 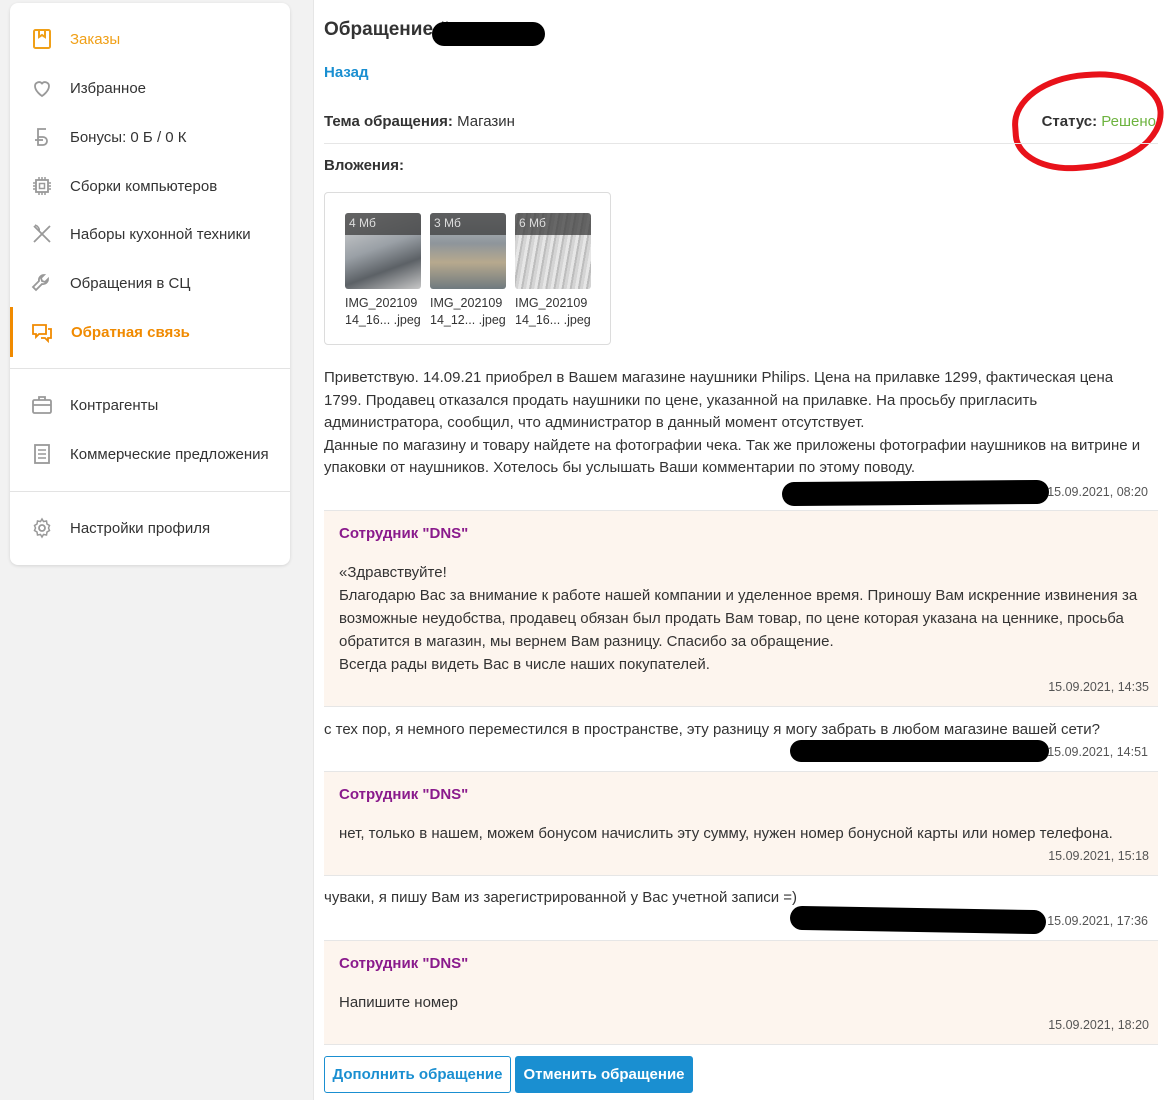 What do you see at coordinates (114, 405) in the screenshot?
I see `sidebar-item-label: Контрагенты` at bounding box center [114, 405].